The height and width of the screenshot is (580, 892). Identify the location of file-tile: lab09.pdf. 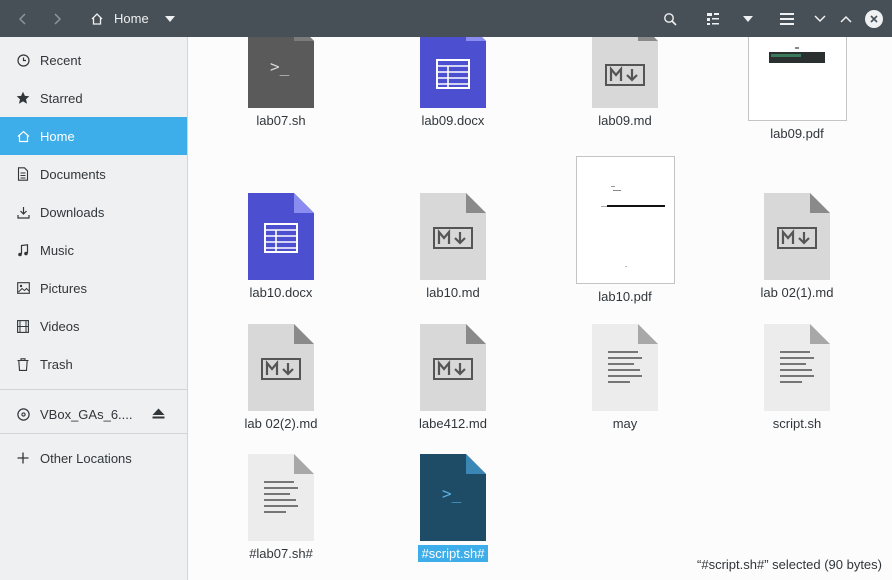
(797, 89).